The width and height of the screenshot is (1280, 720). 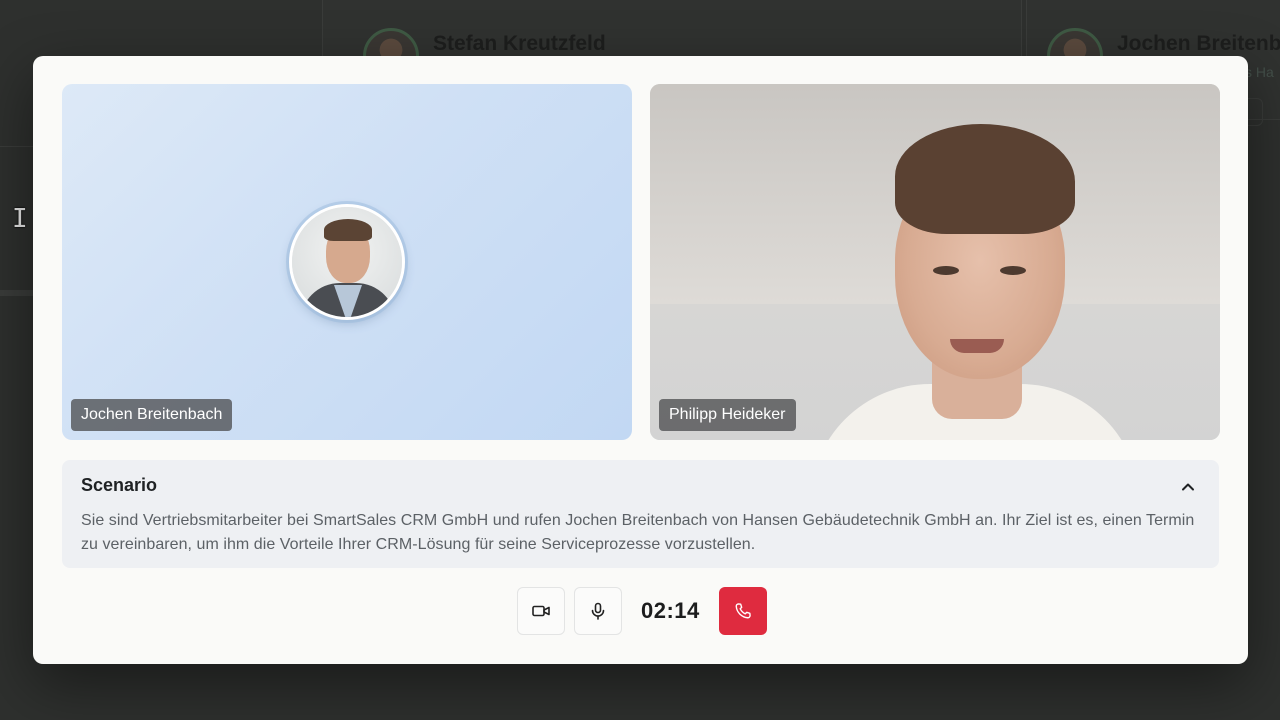 I want to click on toggle-microphone-button, so click(x=598, y=611).